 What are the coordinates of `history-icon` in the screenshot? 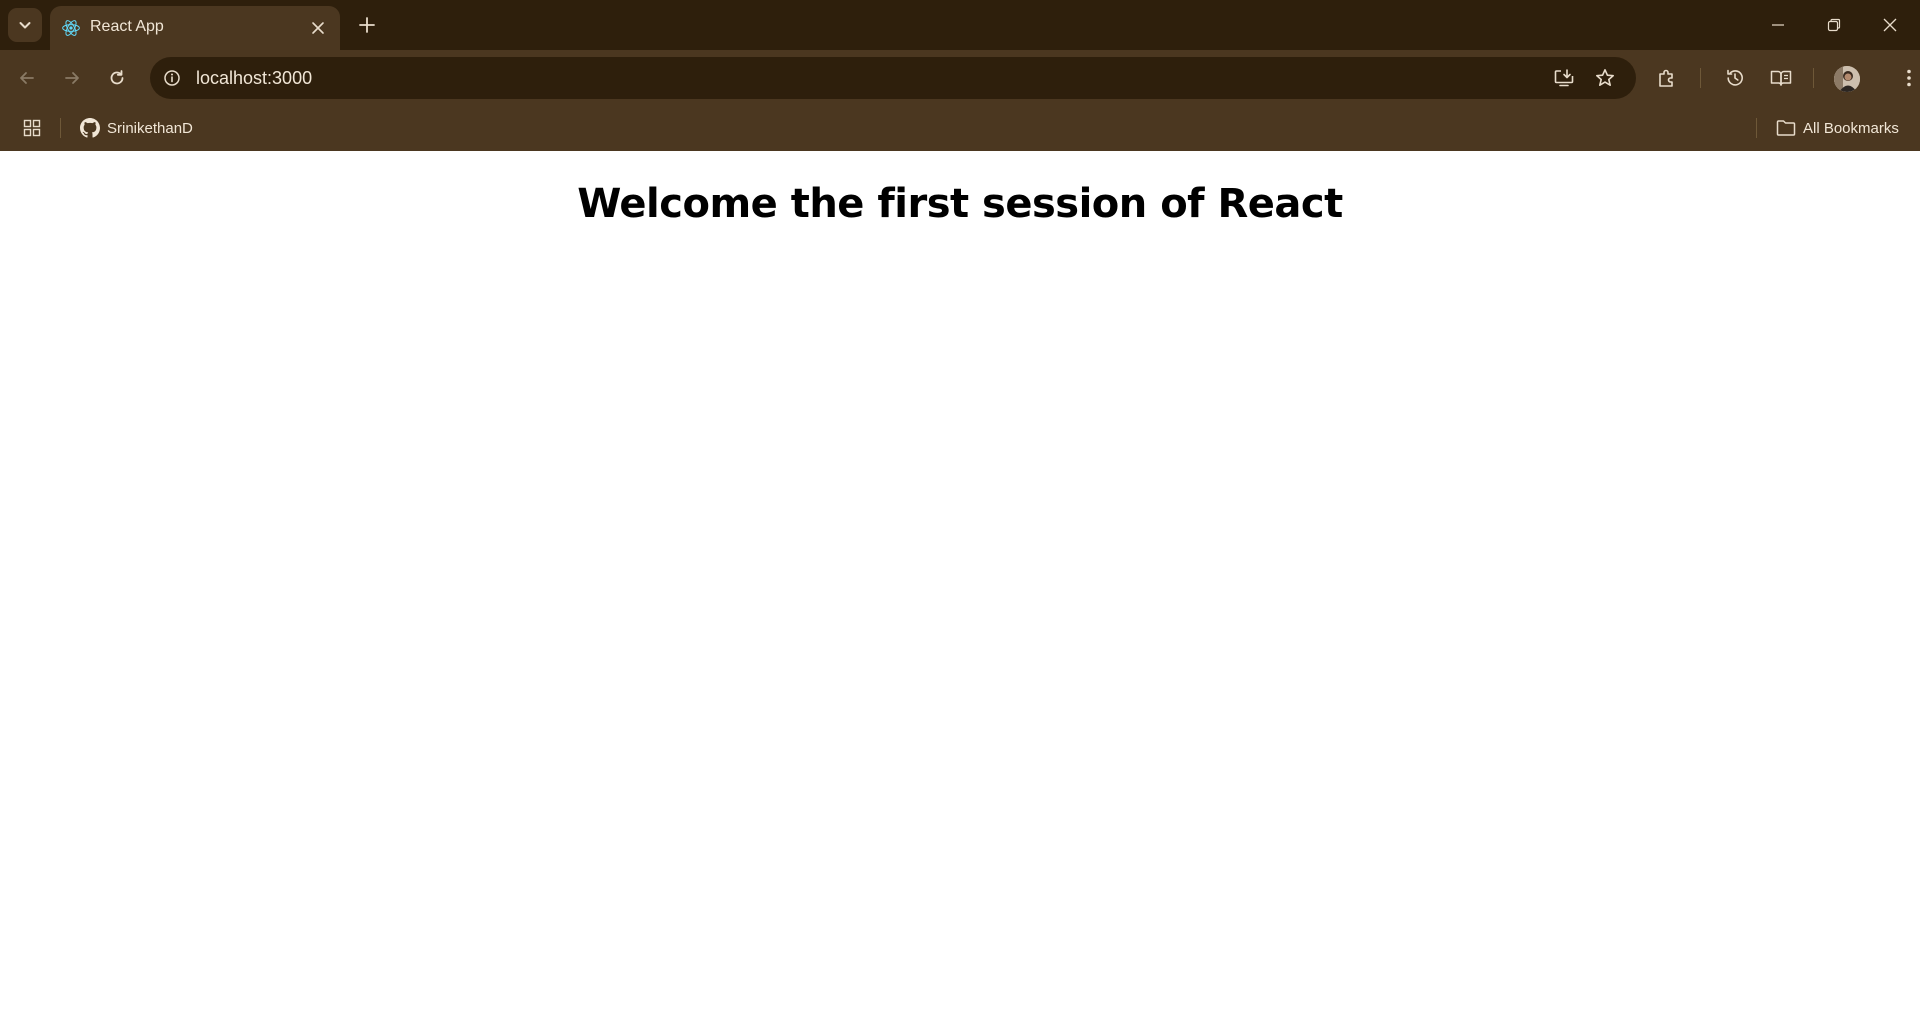 It's located at (1735, 77).